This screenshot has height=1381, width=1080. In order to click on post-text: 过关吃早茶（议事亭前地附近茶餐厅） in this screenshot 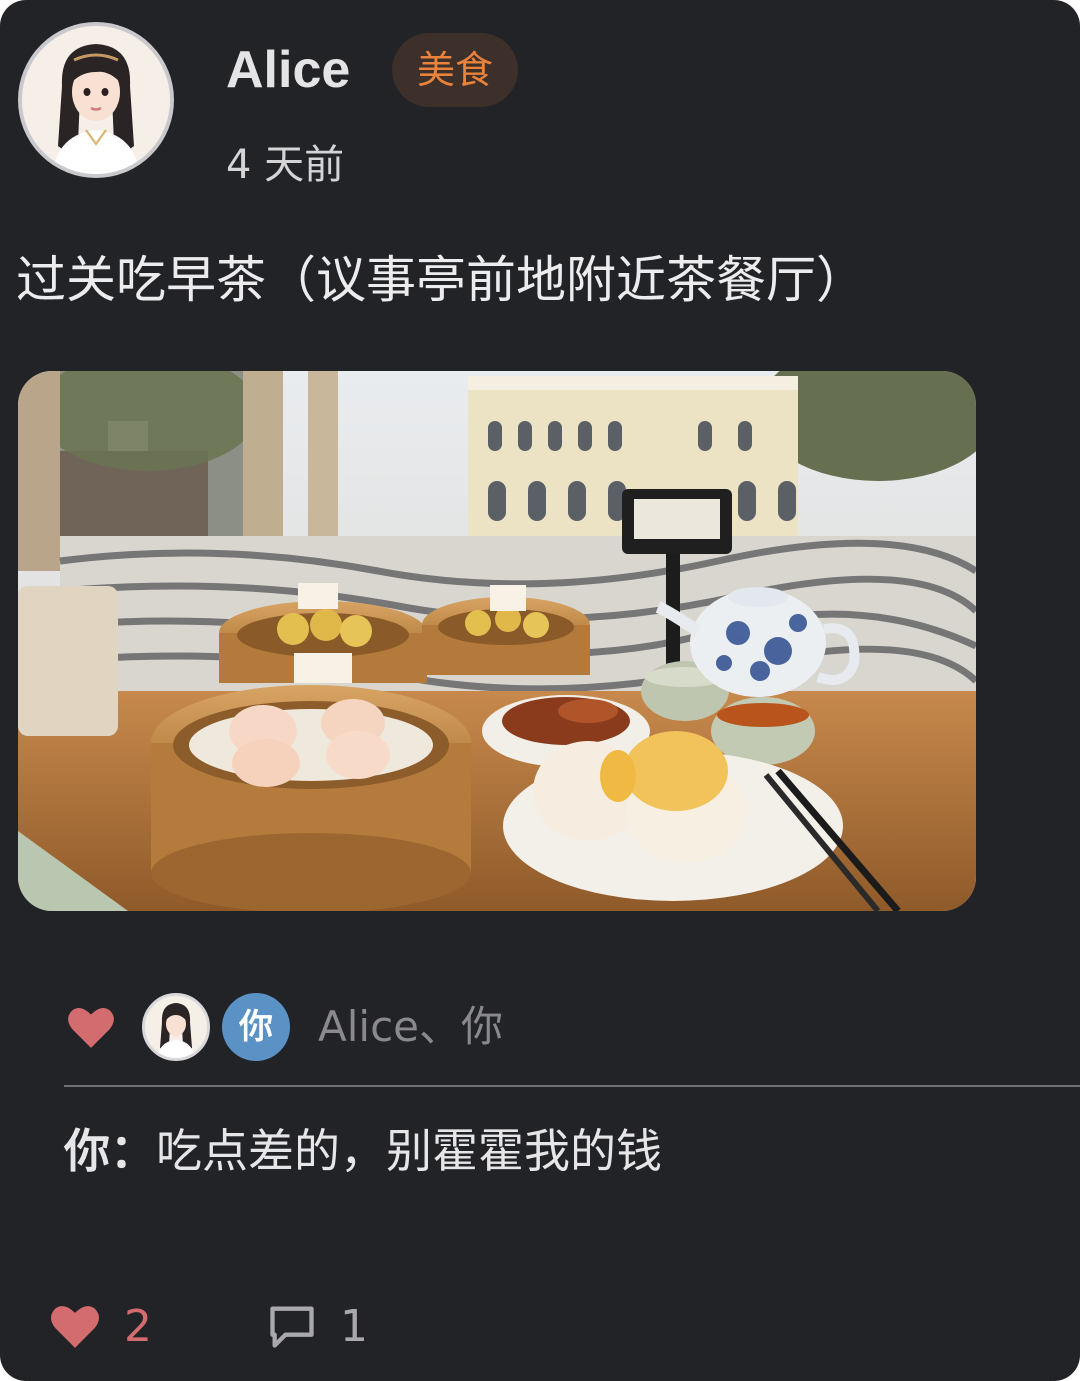, I will do `click(441, 280)`.